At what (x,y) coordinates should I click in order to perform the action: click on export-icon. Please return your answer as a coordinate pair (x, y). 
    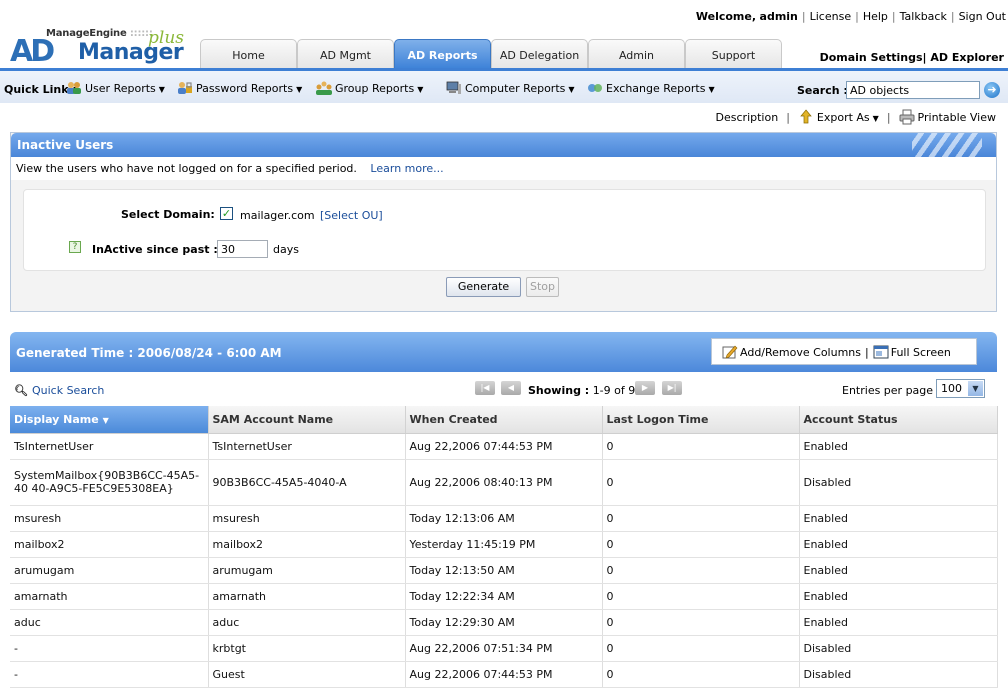
    Looking at the image, I should click on (806, 116).